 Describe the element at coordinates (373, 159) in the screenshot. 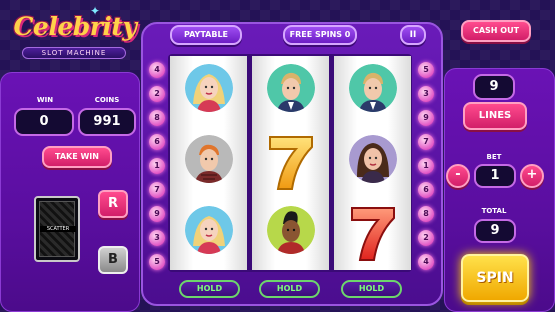

I see `brunette-woman-portrait-icon` at that location.